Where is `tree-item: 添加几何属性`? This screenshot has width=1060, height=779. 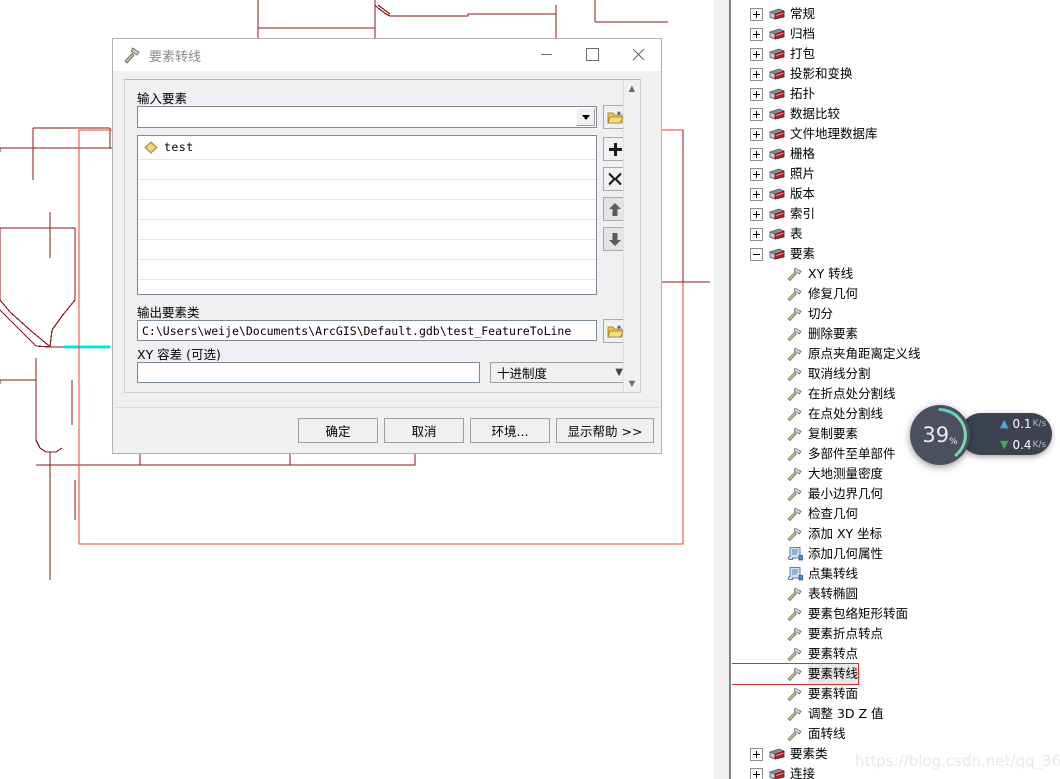 tree-item: 添加几何属性 is located at coordinates (807, 554).